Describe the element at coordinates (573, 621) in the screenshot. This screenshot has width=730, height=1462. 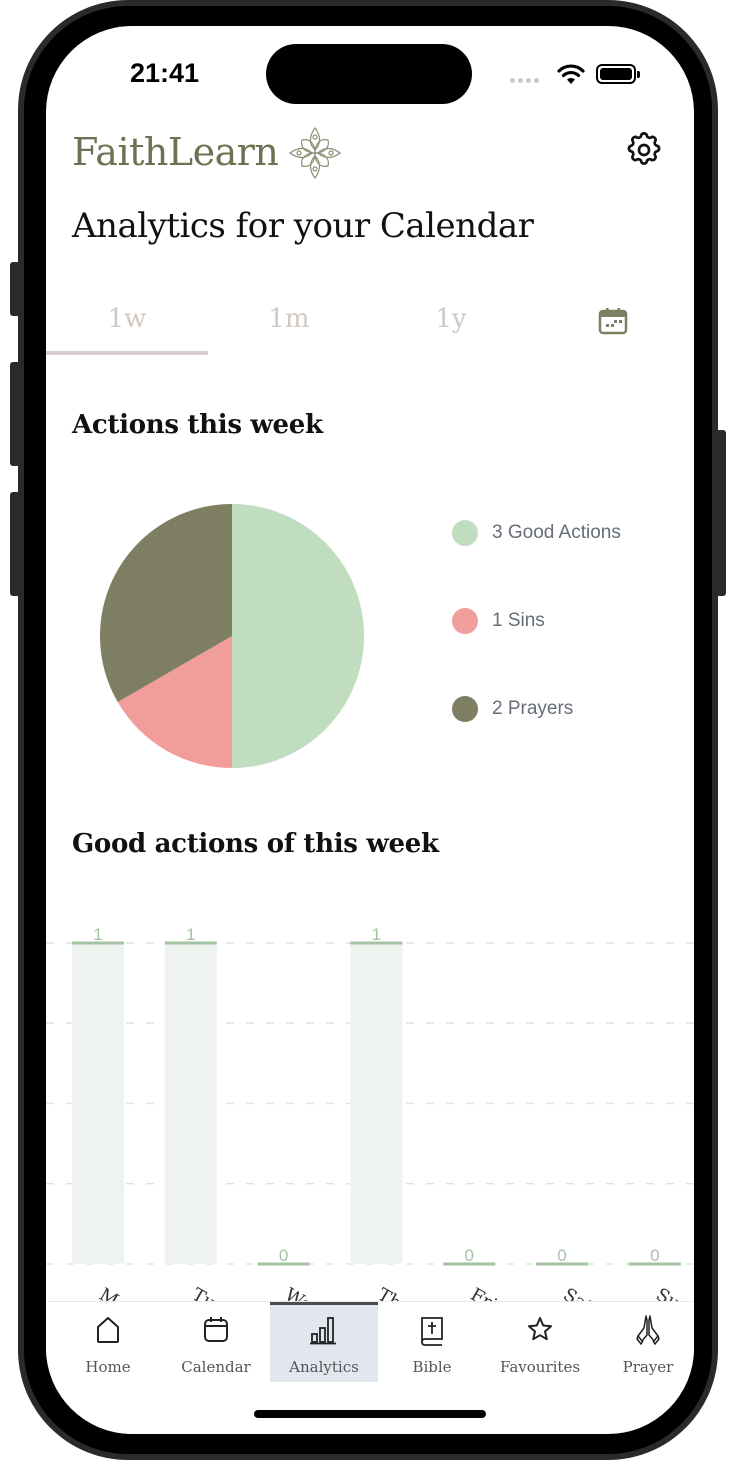
I see `legend-item: 1 Sins` at that location.